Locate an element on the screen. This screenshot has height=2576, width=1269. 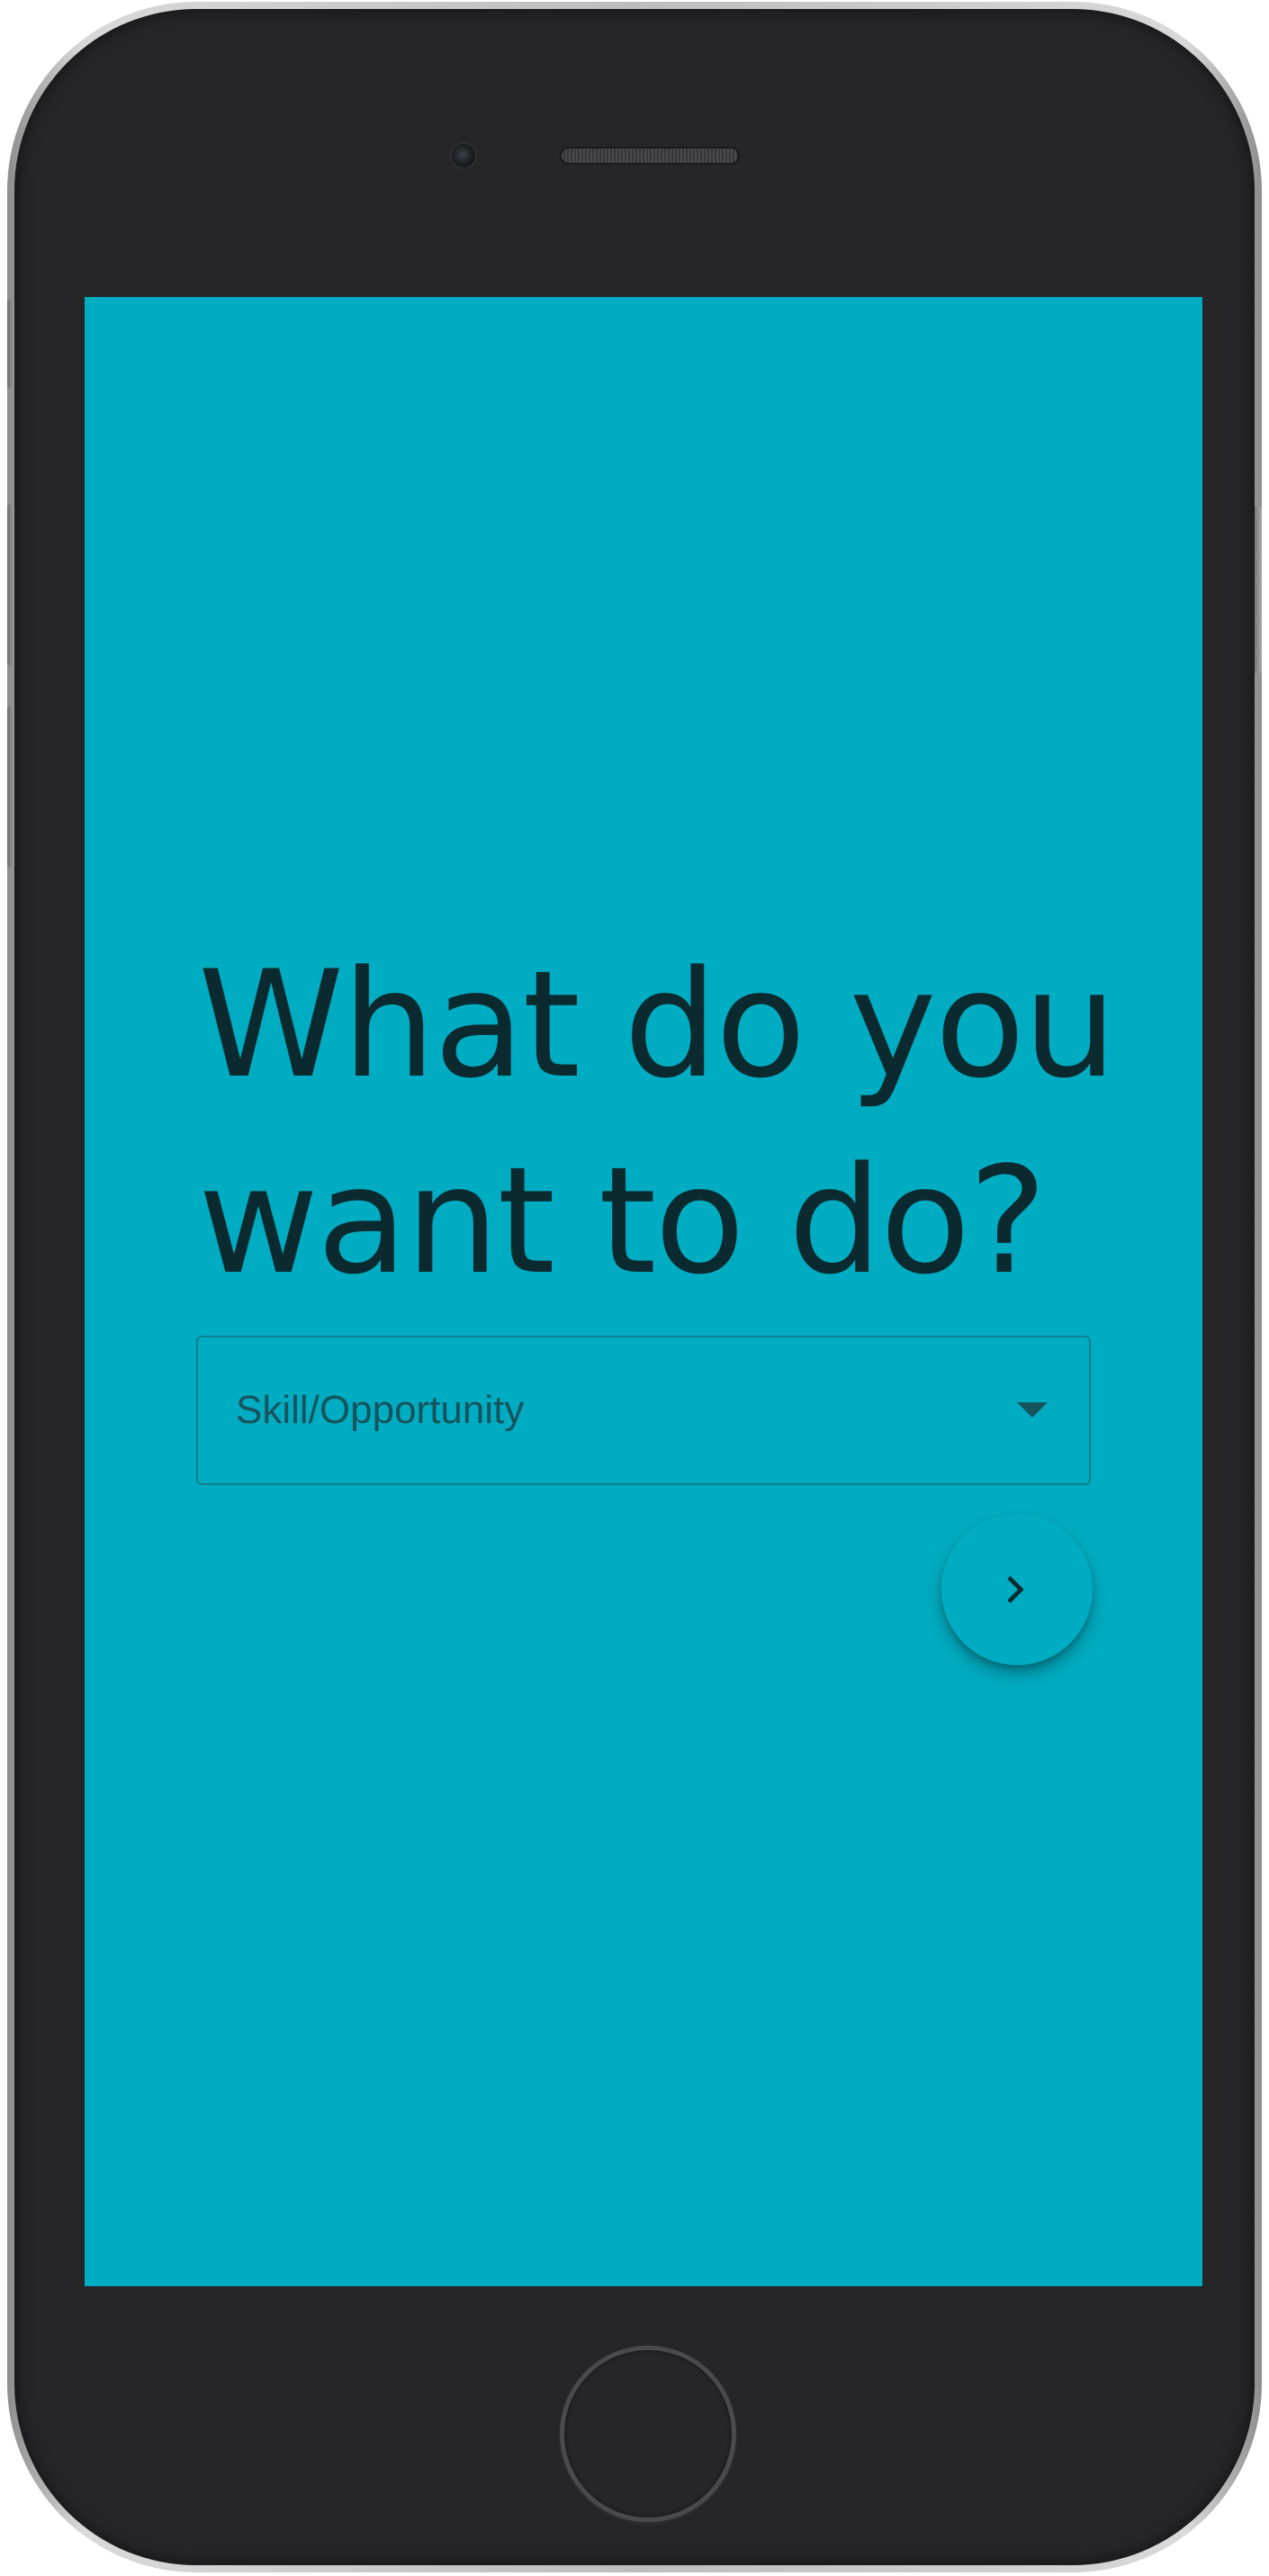
front-camera is located at coordinates (463, 155).